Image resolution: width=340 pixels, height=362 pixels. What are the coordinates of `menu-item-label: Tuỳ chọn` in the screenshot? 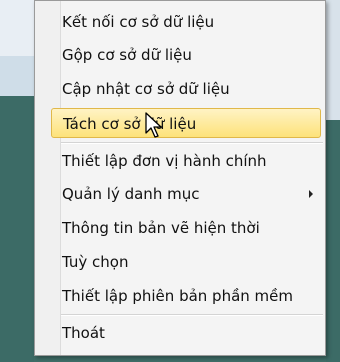 It's located at (95, 262).